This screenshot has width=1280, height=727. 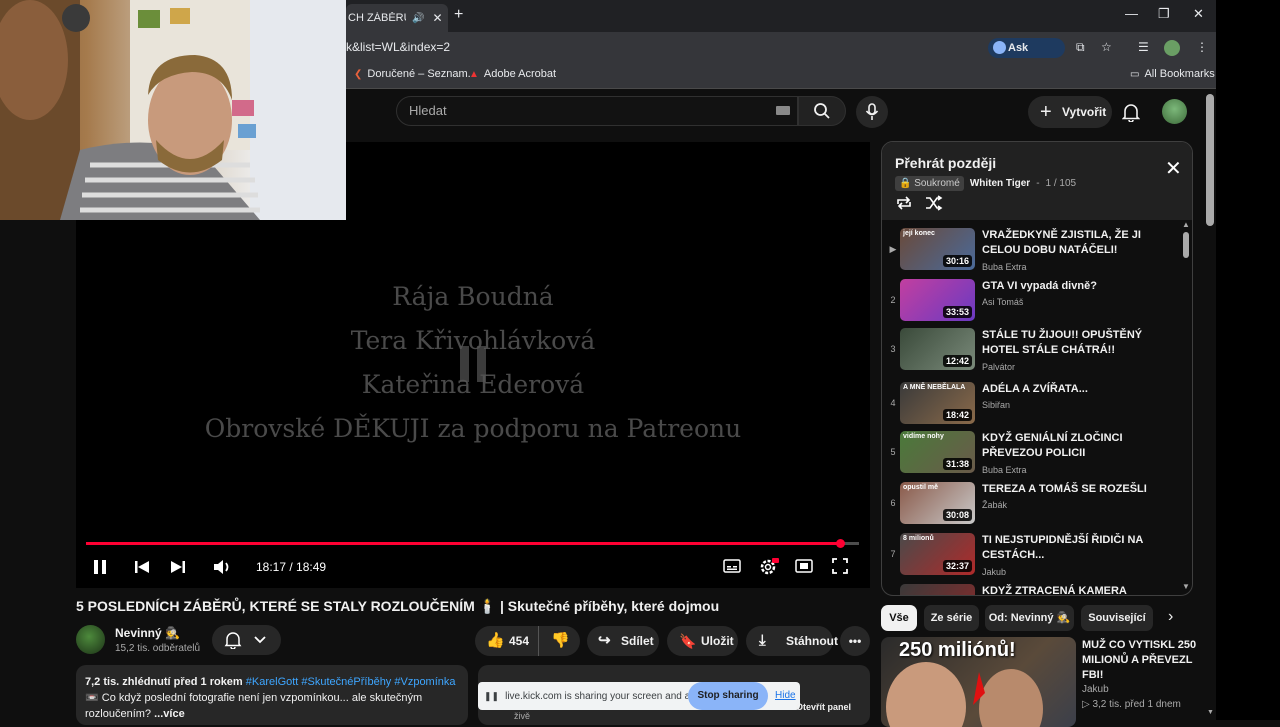 I want to click on channel-name: Nevinný 🕵️, so click(x=147, y=633).